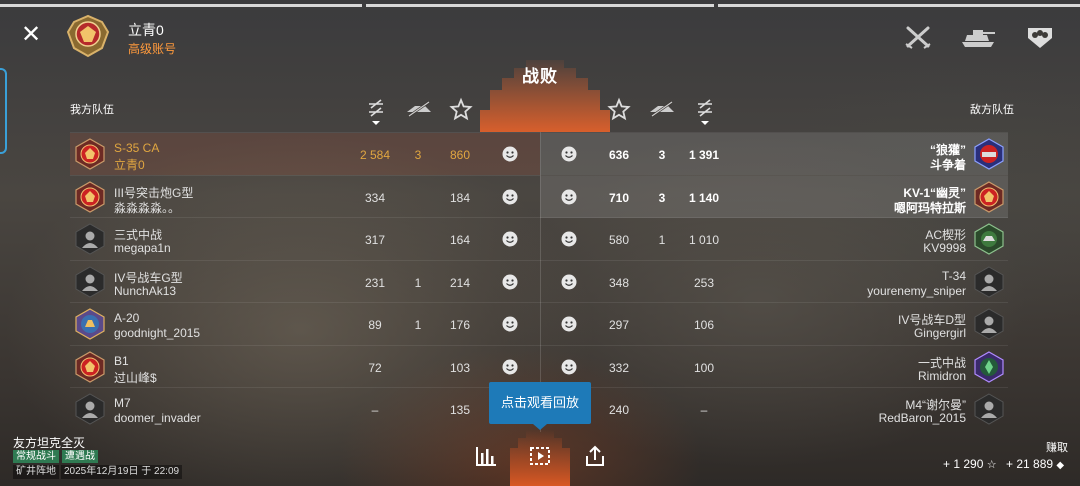 The height and width of the screenshot is (486, 1080). Describe the element at coordinates (619, 111) in the screenshot. I see `enemy-star-icon` at that location.